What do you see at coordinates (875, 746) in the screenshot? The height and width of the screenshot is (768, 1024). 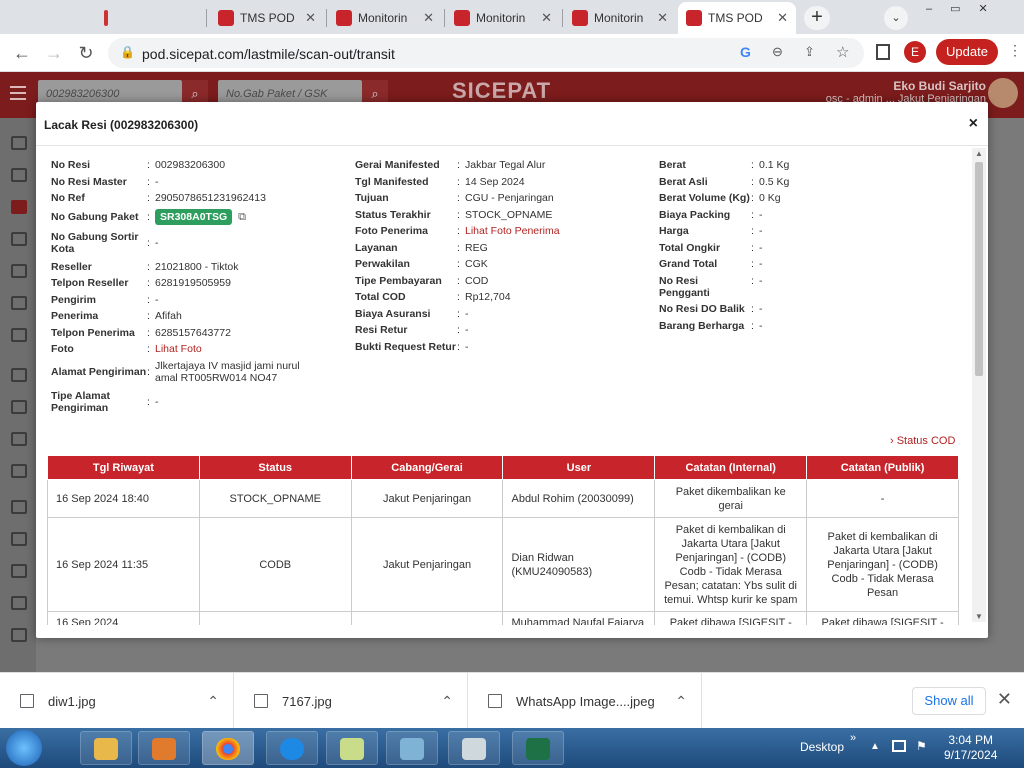 I see `tray-arrow-icon: ▲` at bounding box center [875, 746].